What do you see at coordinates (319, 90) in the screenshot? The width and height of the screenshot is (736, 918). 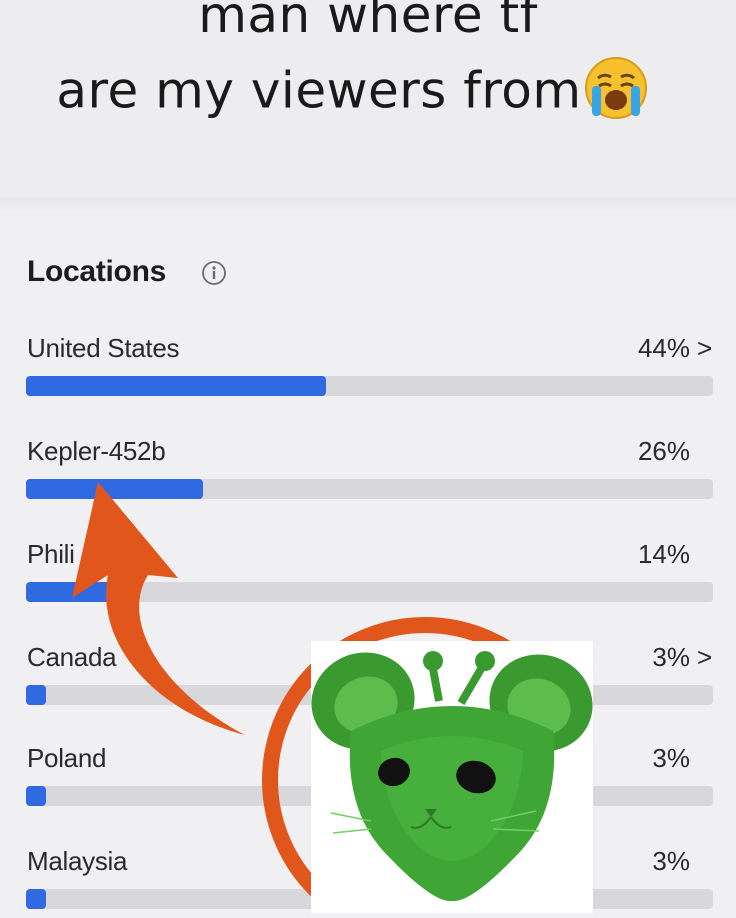 I see `caption-line-2-text: are my viewers from` at bounding box center [319, 90].